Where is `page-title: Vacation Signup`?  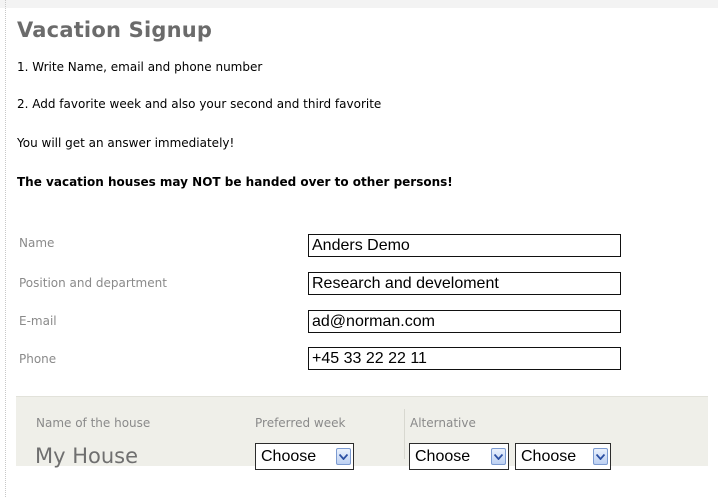 page-title: Vacation Signup is located at coordinates (115, 30).